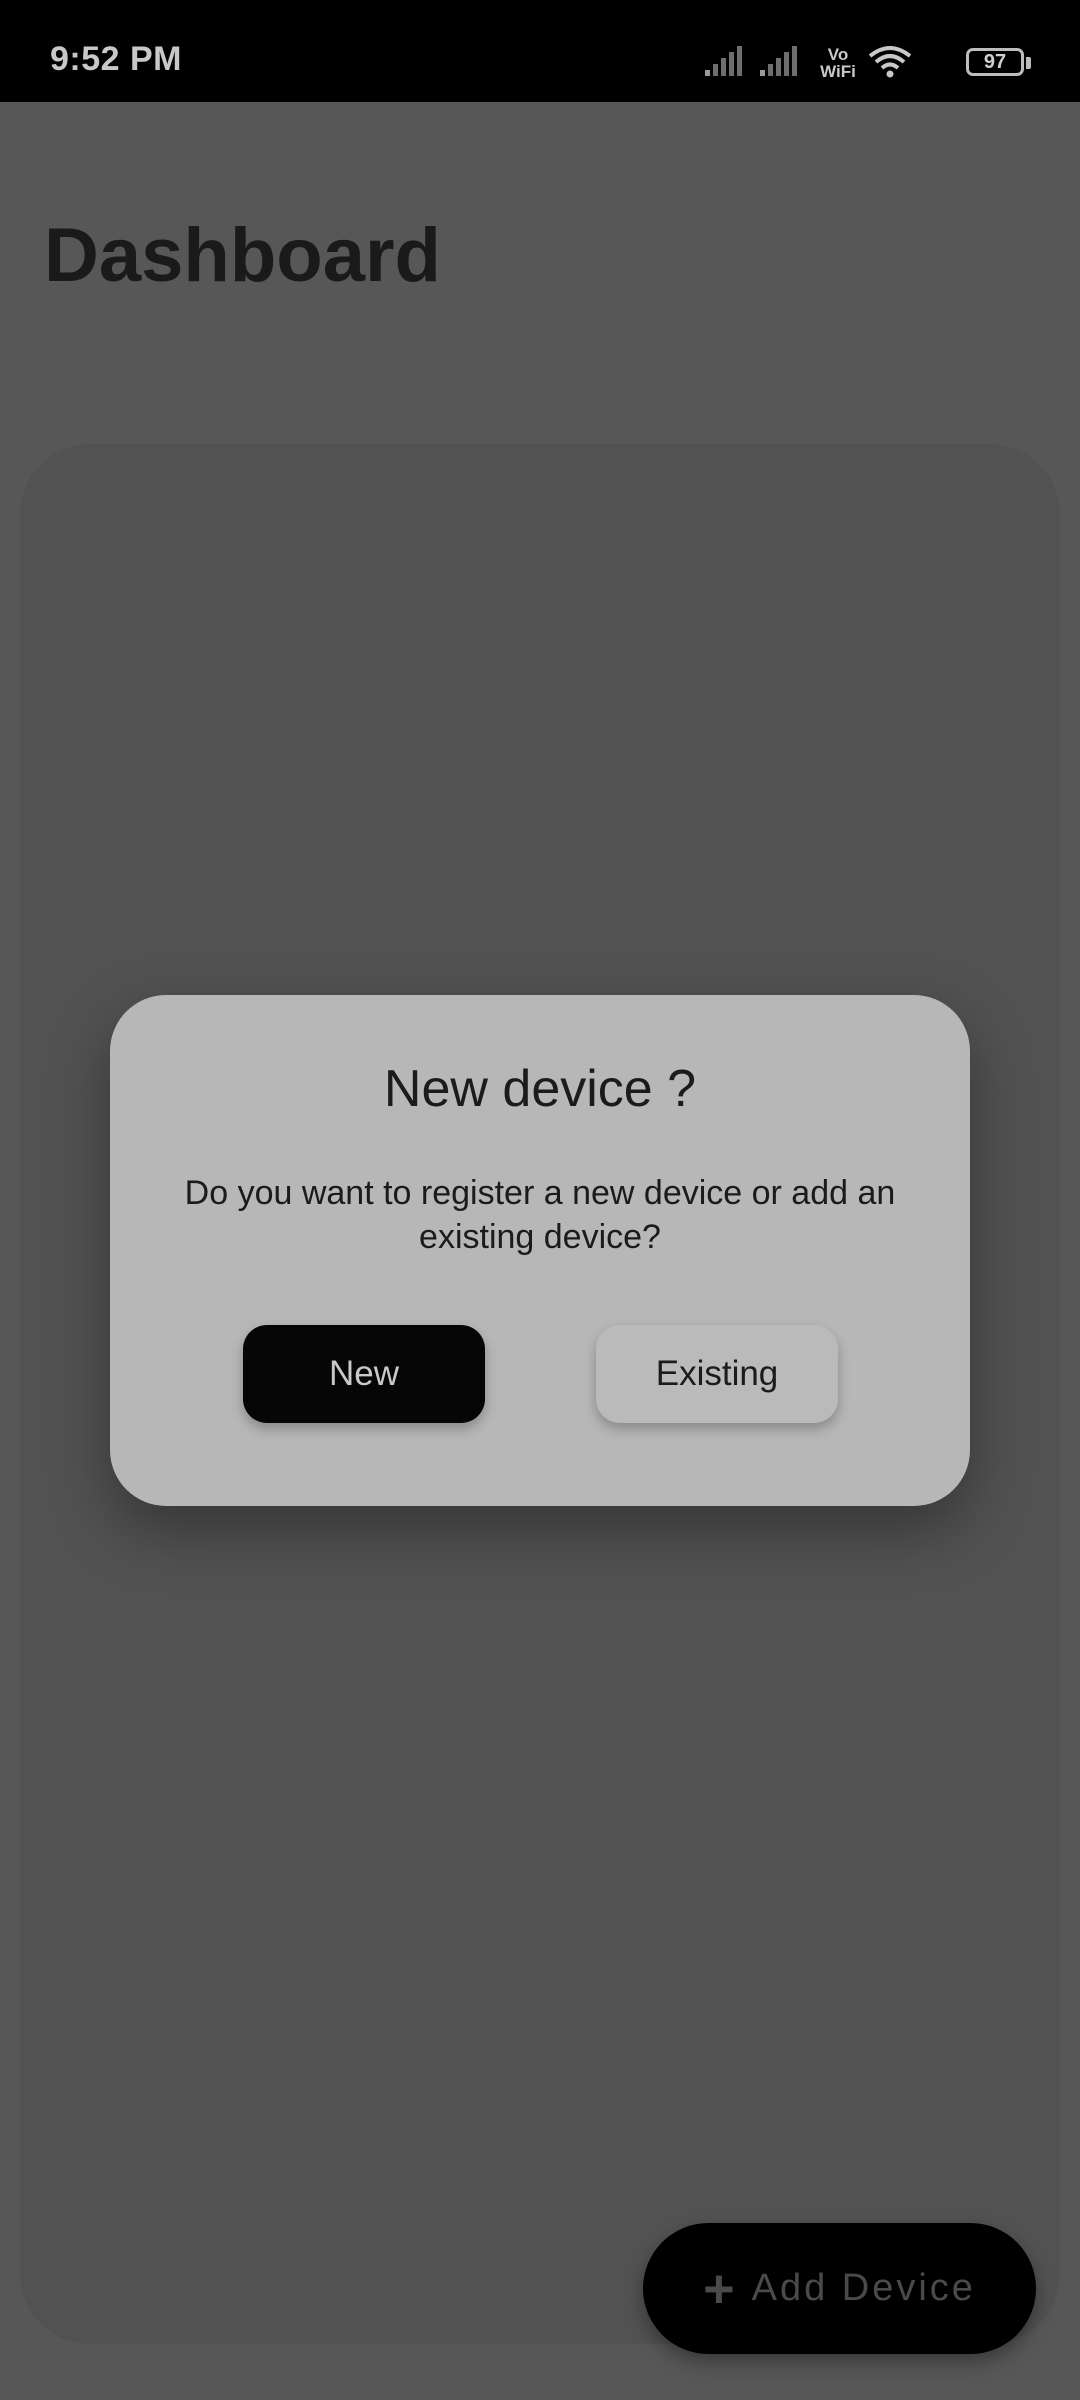 This screenshot has height=2400, width=1080. Describe the element at coordinates (242, 255) in the screenshot. I see `page-title: Dashboard` at that location.